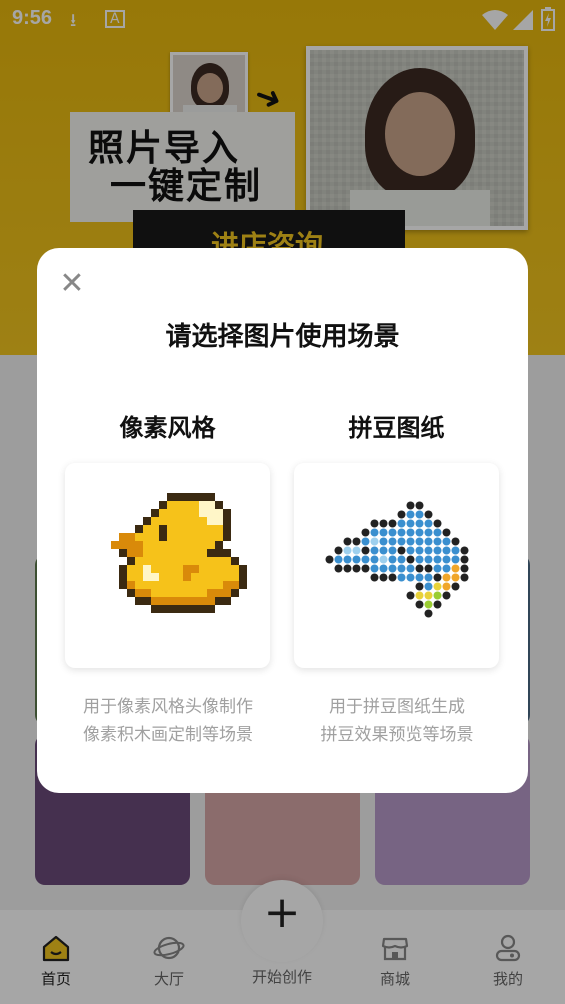 This screenshot has width=565, height=1004. I want to click on option-bead-card, so click(396, 565).